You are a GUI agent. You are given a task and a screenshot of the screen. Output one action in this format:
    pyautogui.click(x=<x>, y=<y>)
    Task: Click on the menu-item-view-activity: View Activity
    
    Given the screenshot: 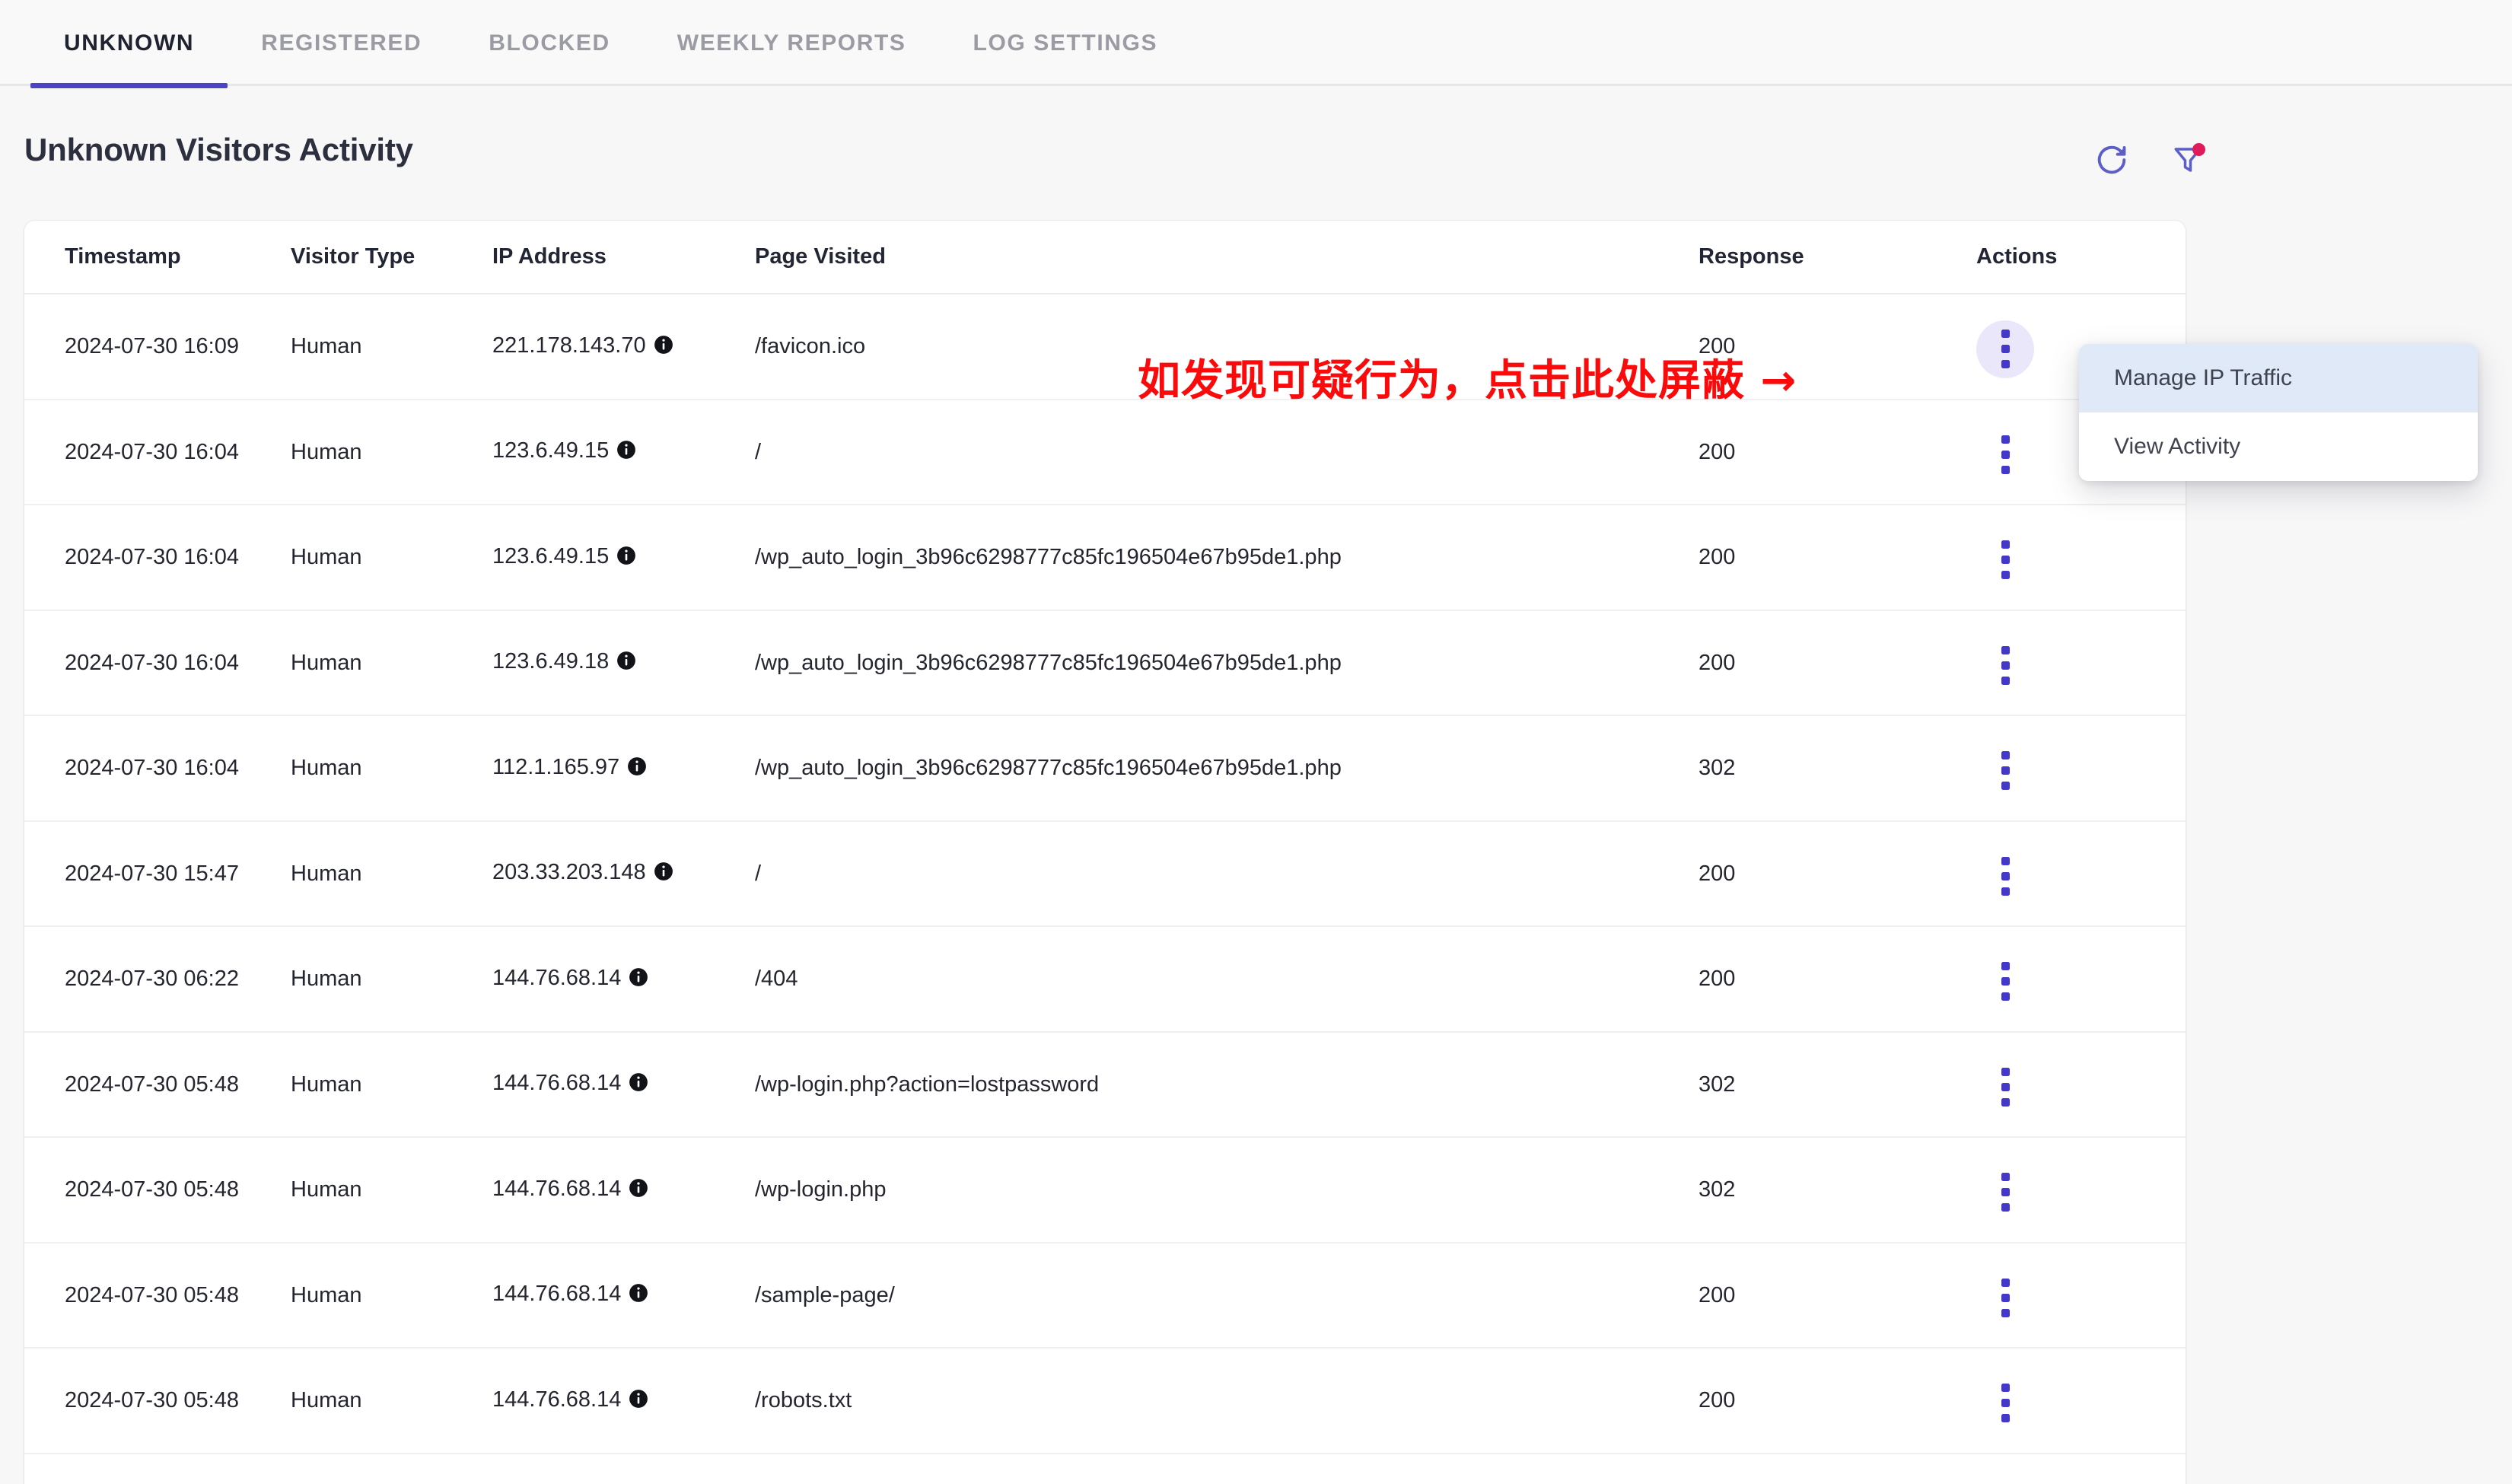 What is the action you would take?
    pyautogui.click(x=2278, y=446)
    